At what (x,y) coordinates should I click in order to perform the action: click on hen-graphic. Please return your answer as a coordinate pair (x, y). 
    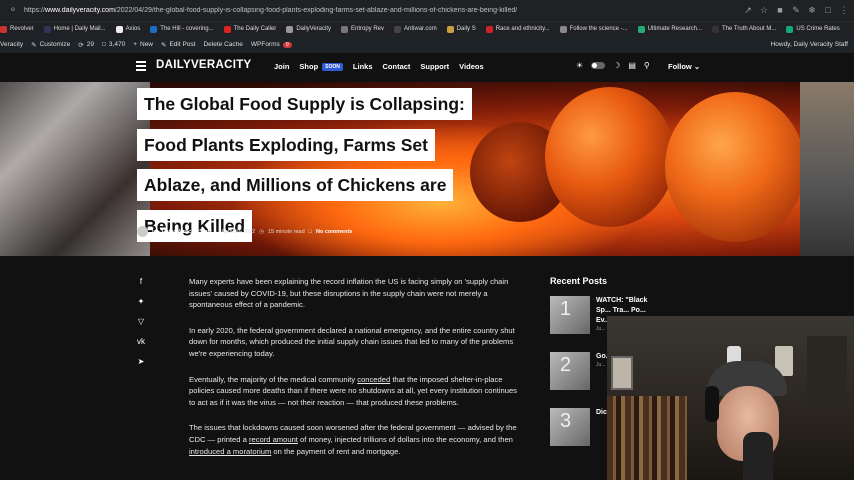
    Looking at the image, I should click on (75, 169).